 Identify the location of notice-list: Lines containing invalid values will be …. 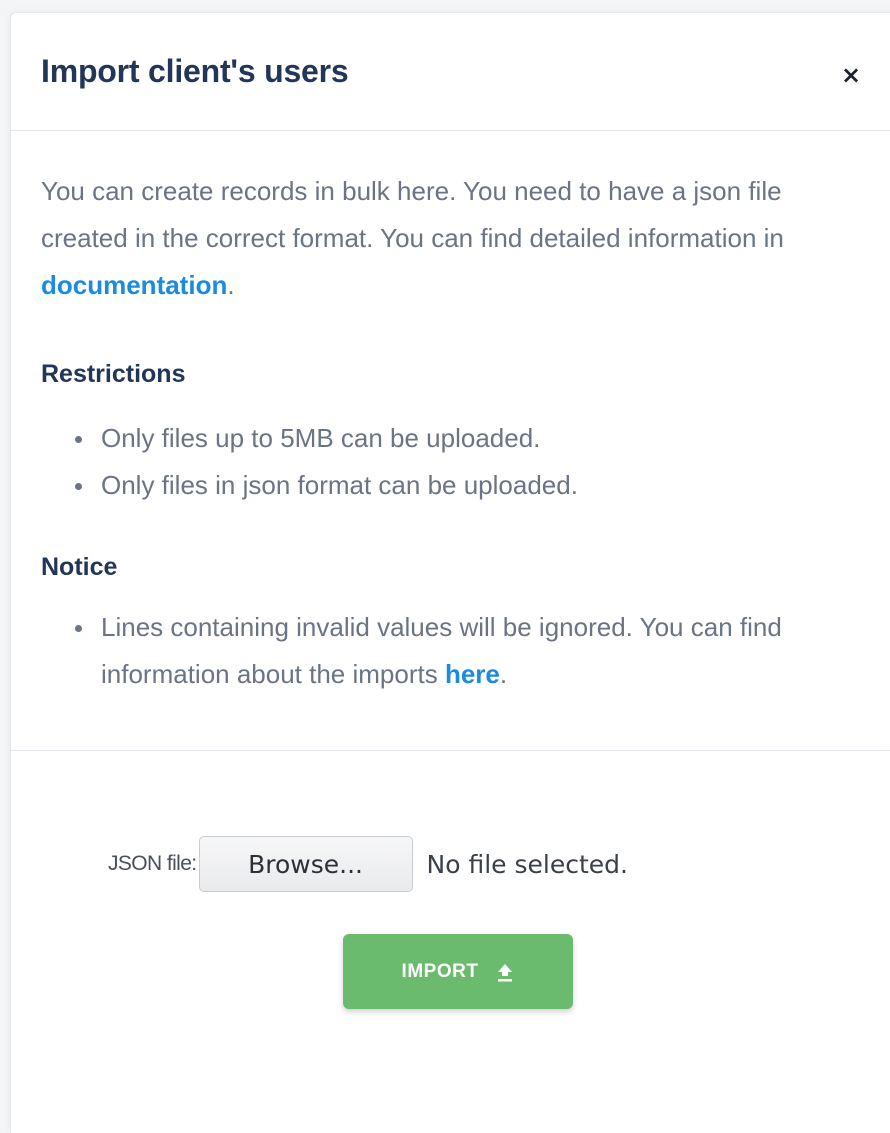
(461, 651).